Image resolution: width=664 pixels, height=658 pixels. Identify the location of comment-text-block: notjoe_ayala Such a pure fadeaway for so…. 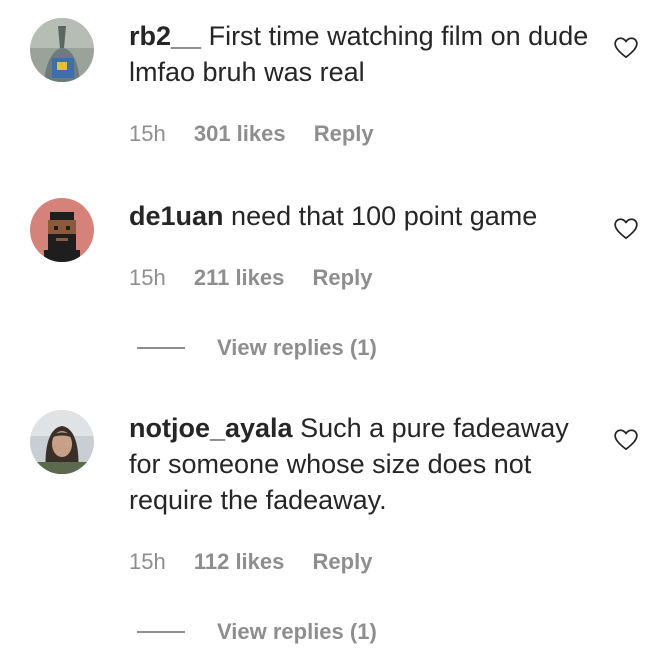
(359, 464).